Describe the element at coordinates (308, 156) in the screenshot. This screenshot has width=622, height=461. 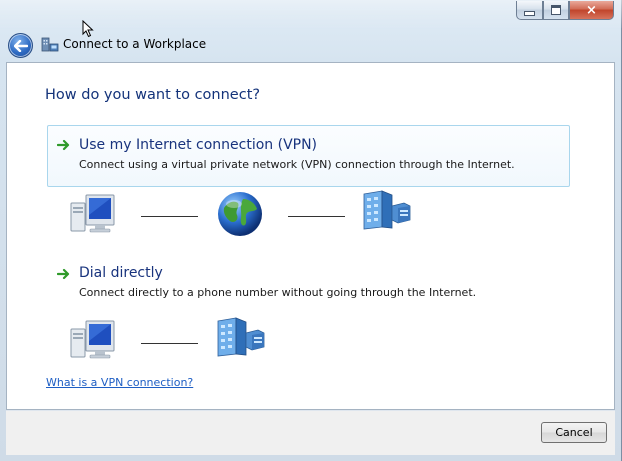
I see `option-vpn` at that location.